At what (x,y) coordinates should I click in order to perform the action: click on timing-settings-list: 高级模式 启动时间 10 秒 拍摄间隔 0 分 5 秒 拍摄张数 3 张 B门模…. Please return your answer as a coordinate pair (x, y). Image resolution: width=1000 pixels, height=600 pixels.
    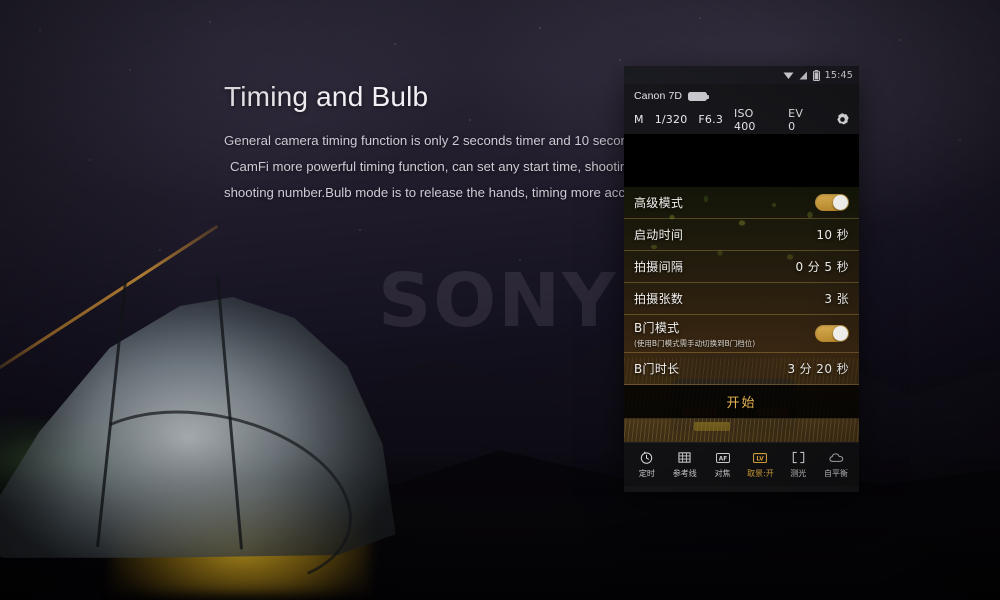
    Looking at the image, I should click on (741, 303).